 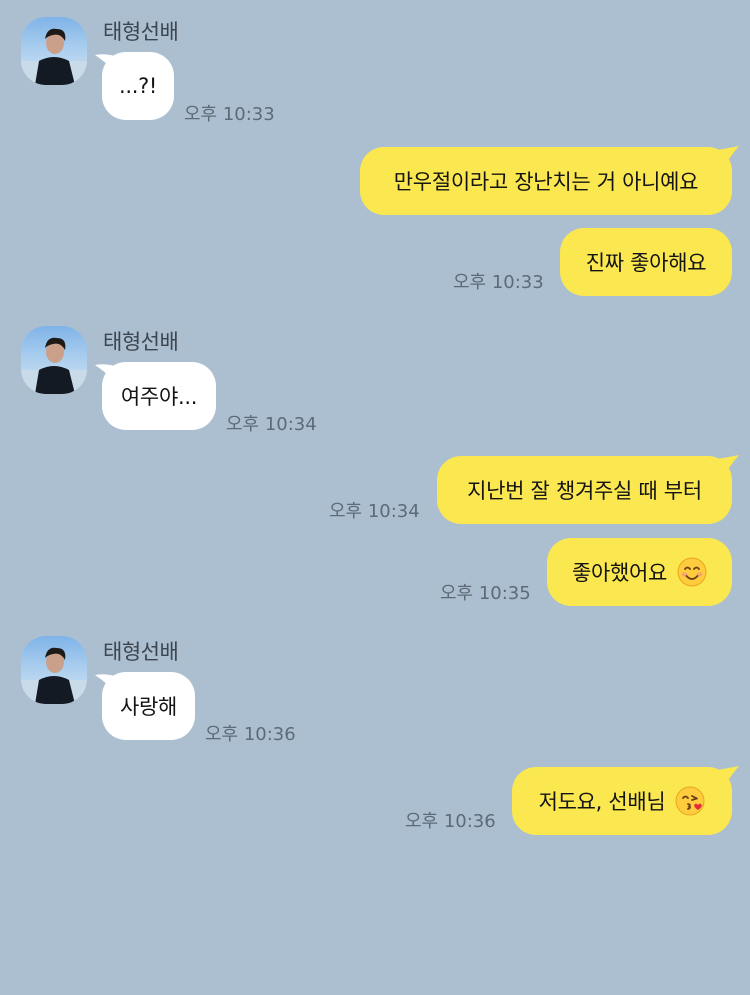 I want to click on message-bubble-incoming: ...?!, so click(x=138, y=86).